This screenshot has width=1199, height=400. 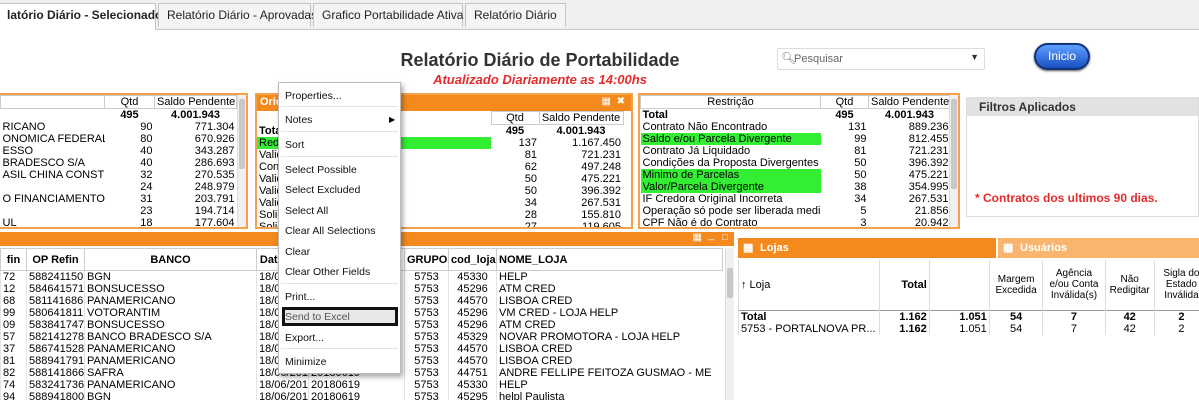 What do you see at coordinates (388, 15) in the screenshot?
I see `tab-grafico-portabilidade: Grafico Portabilidade Ativa` at bounding box center [388, 15].